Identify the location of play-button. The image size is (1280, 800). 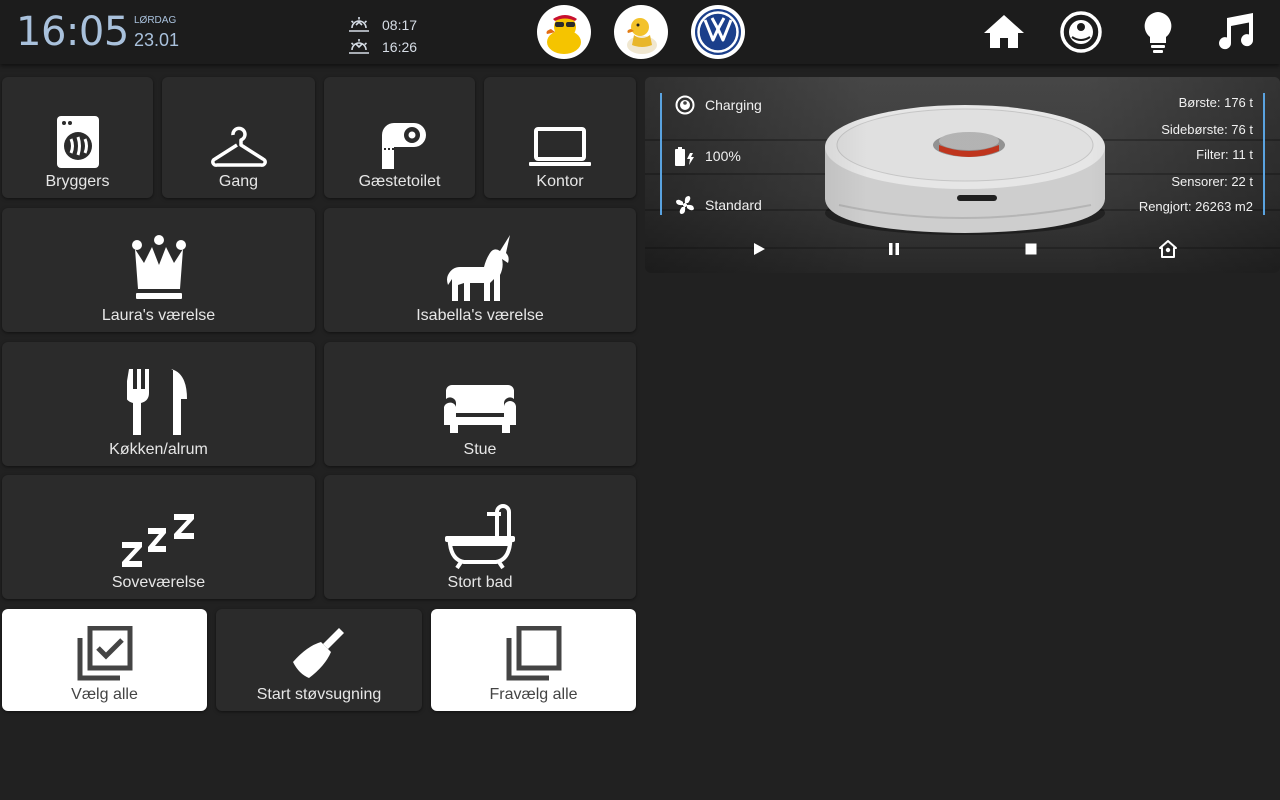
(759, 249).